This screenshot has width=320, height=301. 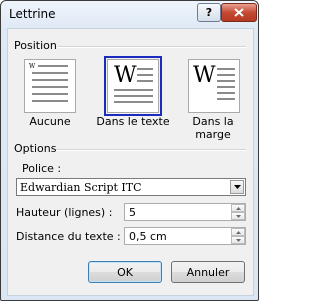 What do you see at coordinates (213, 128) in the screenshot?
I see `position-in-margin-label: Dans la marge` at bounding box center [213, 128].